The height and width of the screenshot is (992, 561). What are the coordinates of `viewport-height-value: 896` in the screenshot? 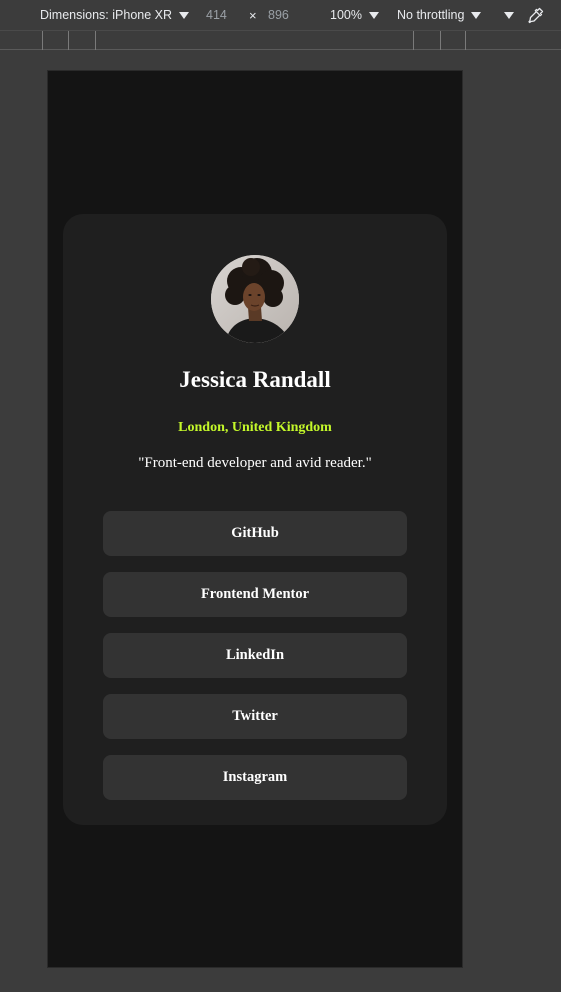 It's located at (278, 15).